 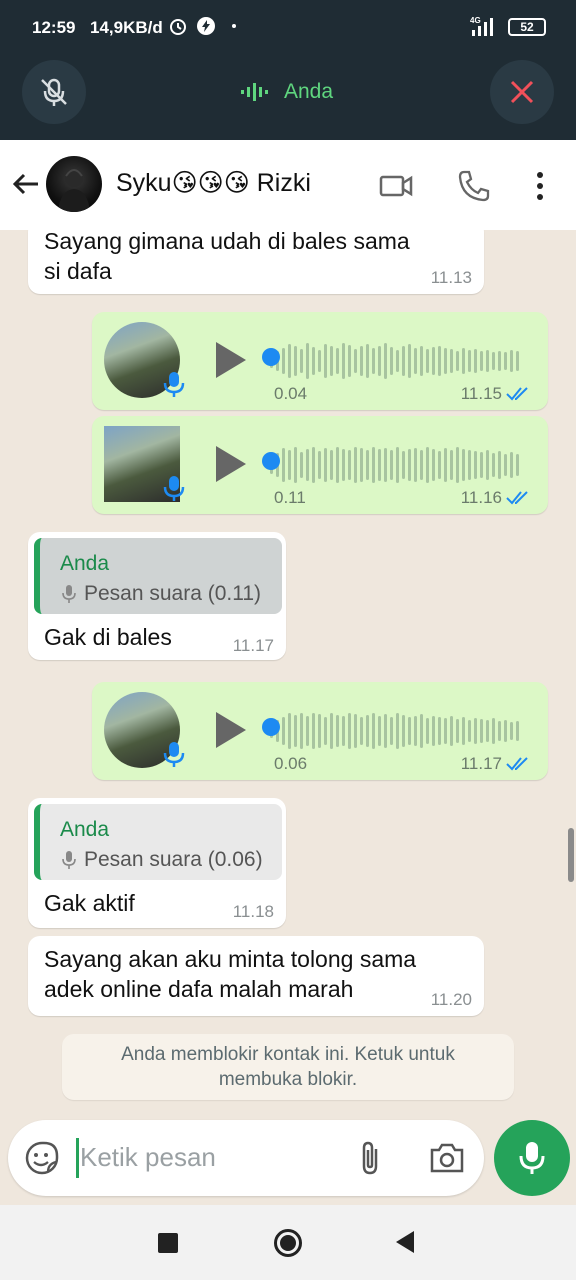 I want to click on quoted-message: Anda Pesan suara (0.06), so click(x=158, y=842).